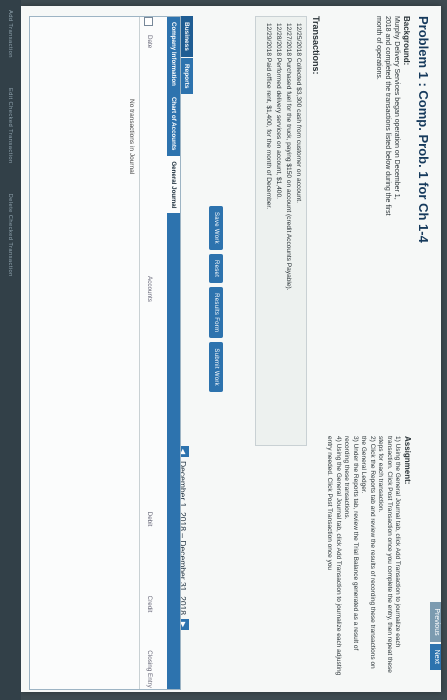 This screenshot has height=700, width=447. What do you see at coordinates (316, 45) in the screenshot?
I see `transactions-heading: Transactions:` at bounding box center [316, 45].